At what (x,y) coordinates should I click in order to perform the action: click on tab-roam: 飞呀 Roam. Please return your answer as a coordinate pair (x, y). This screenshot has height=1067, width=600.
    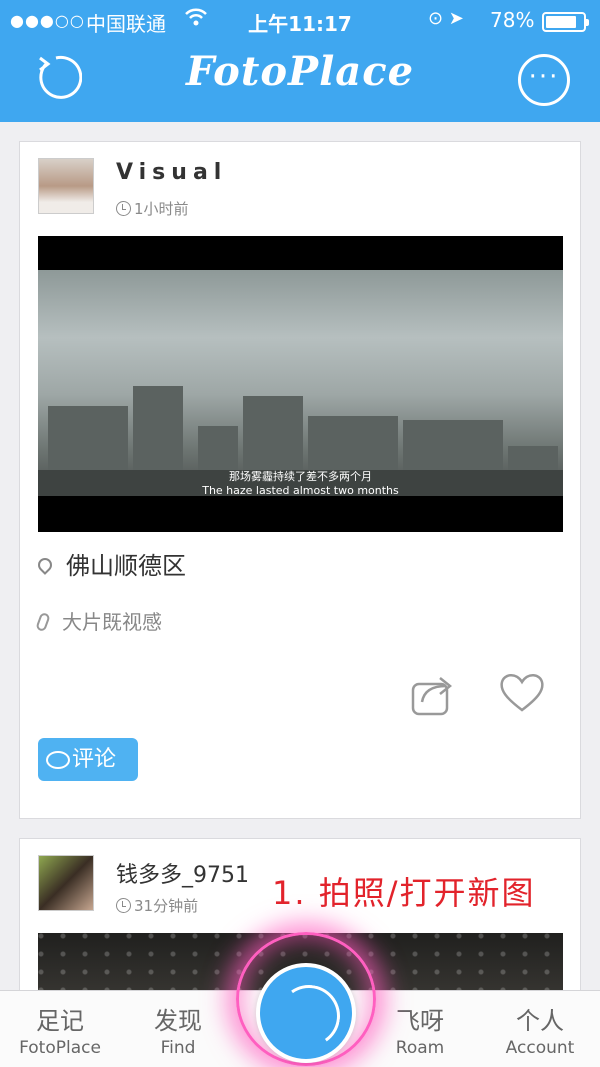
    Looking at the image, I should click on (420, 1024).